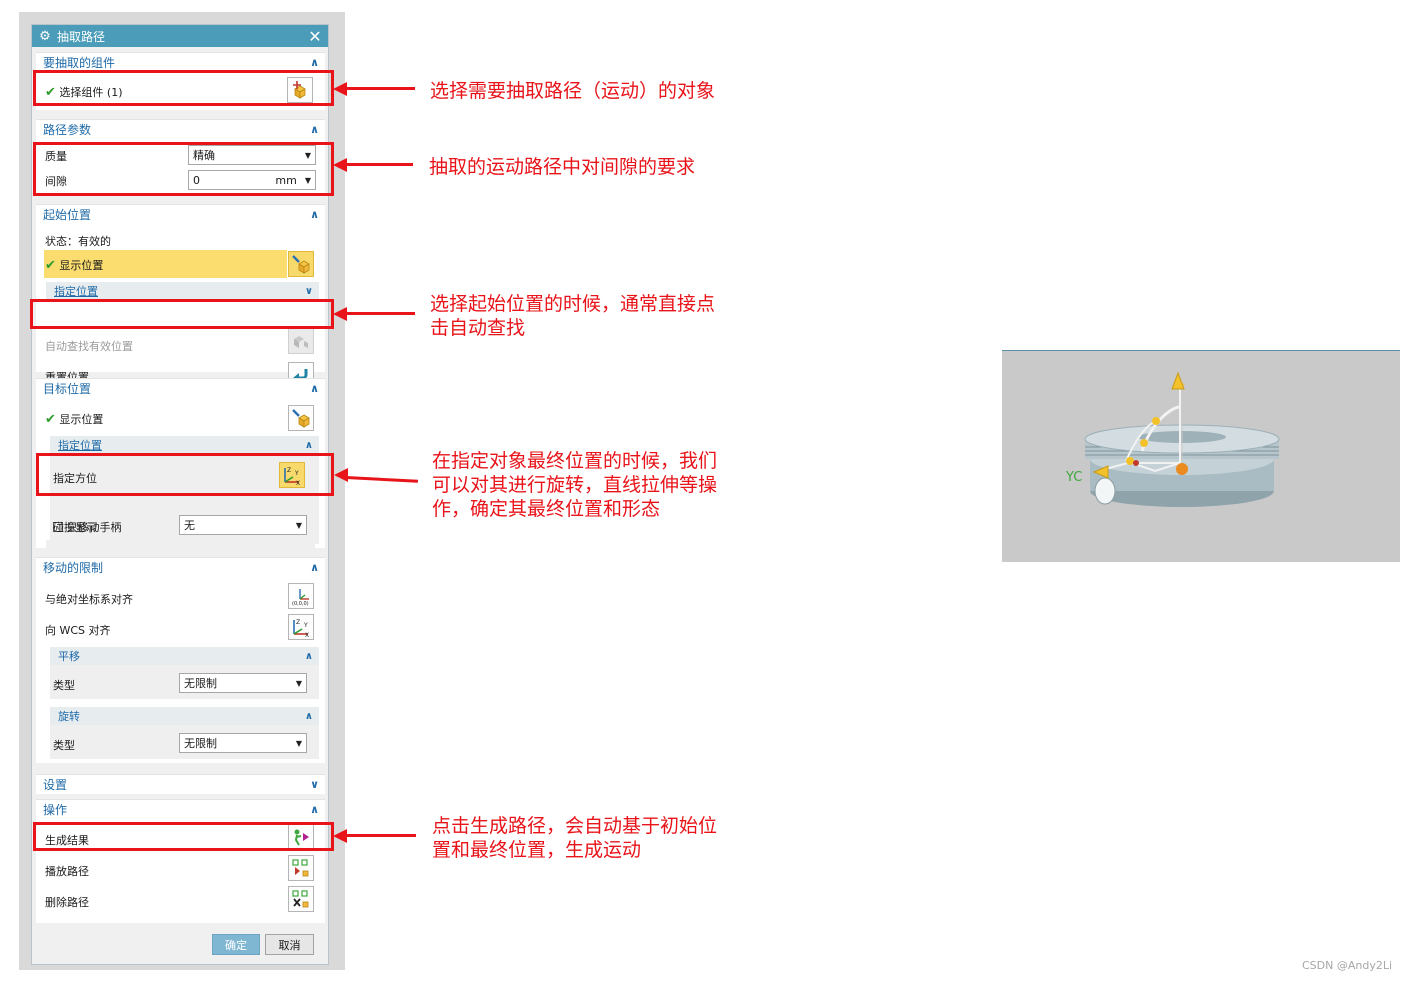  I want to click on translate-type-label: 类型, so click(64, 685).